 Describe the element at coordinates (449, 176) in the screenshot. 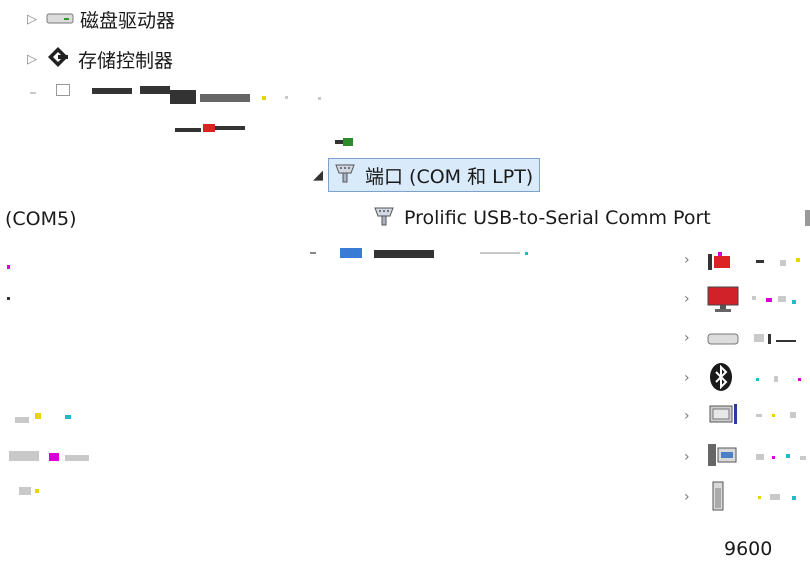

I see `tree-item-label: 端口 (COM 和 LPT)` at that location.